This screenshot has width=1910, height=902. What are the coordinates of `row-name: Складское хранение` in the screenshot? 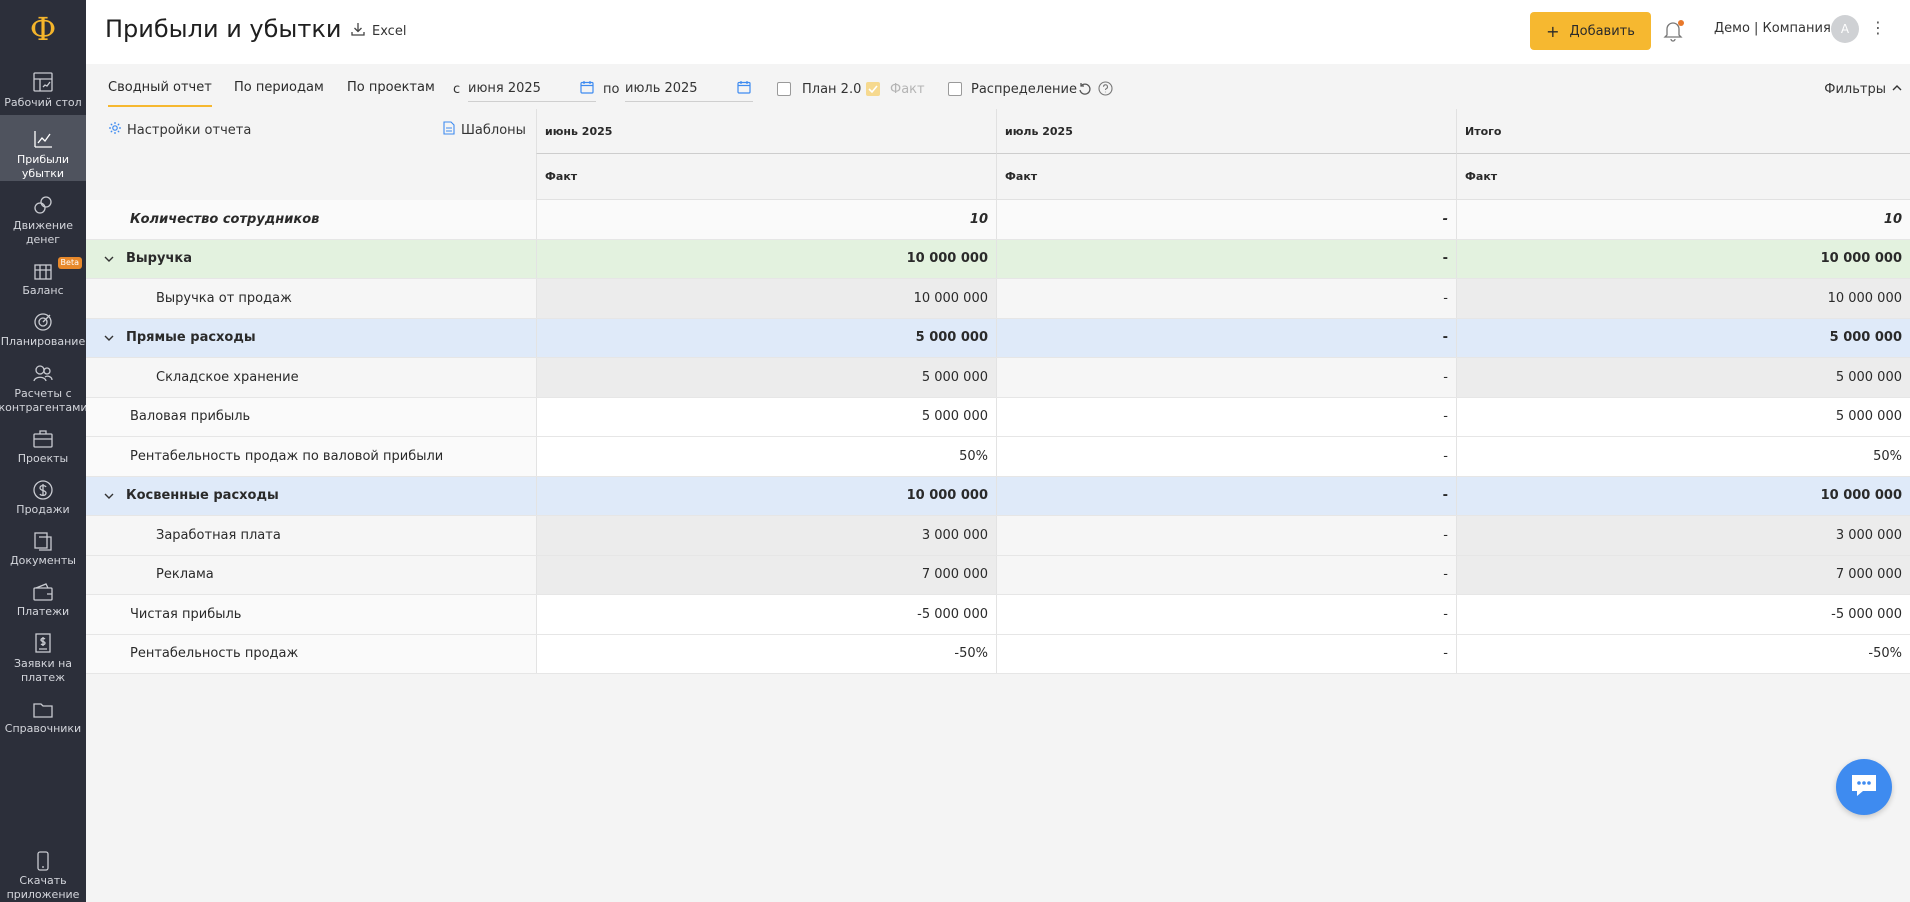 It's located at (227, 377).